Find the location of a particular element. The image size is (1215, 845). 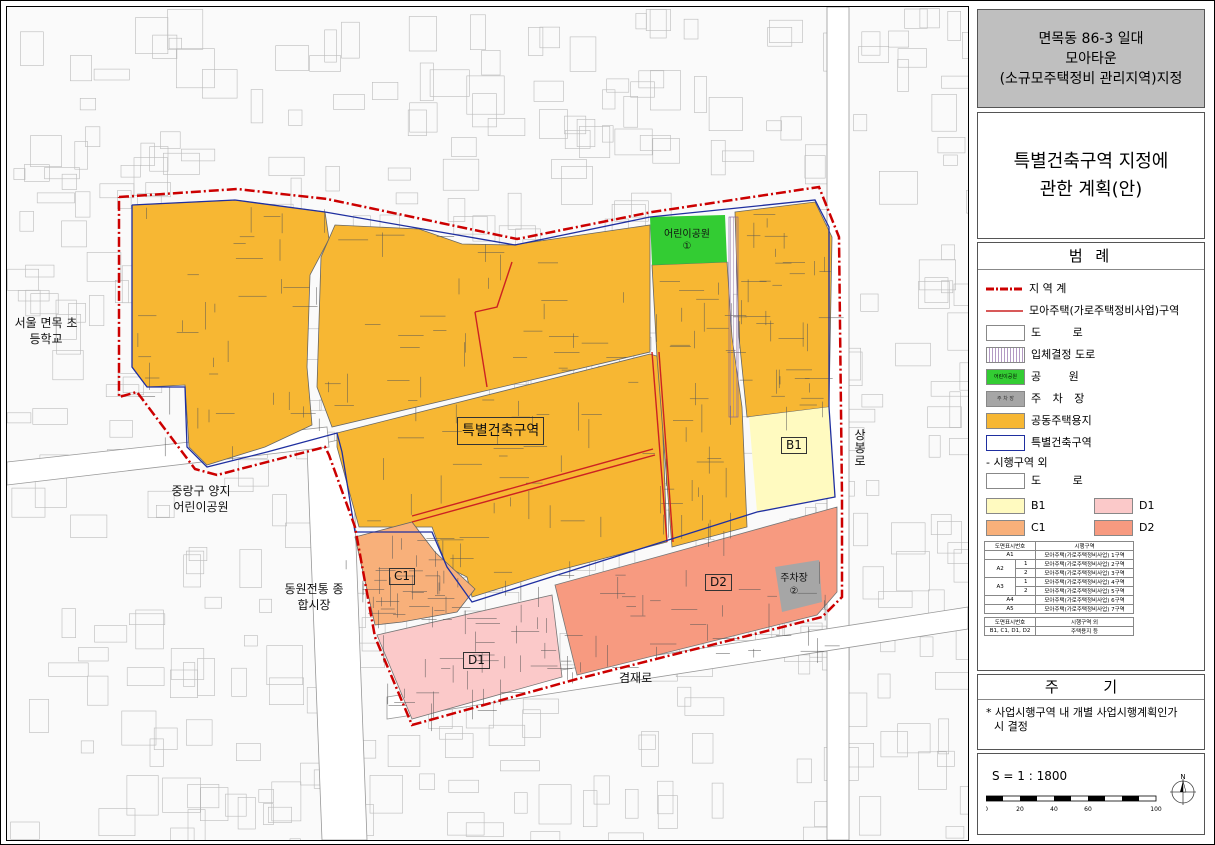

north-arrow-icon: N is located at coordinates (1183, 789).